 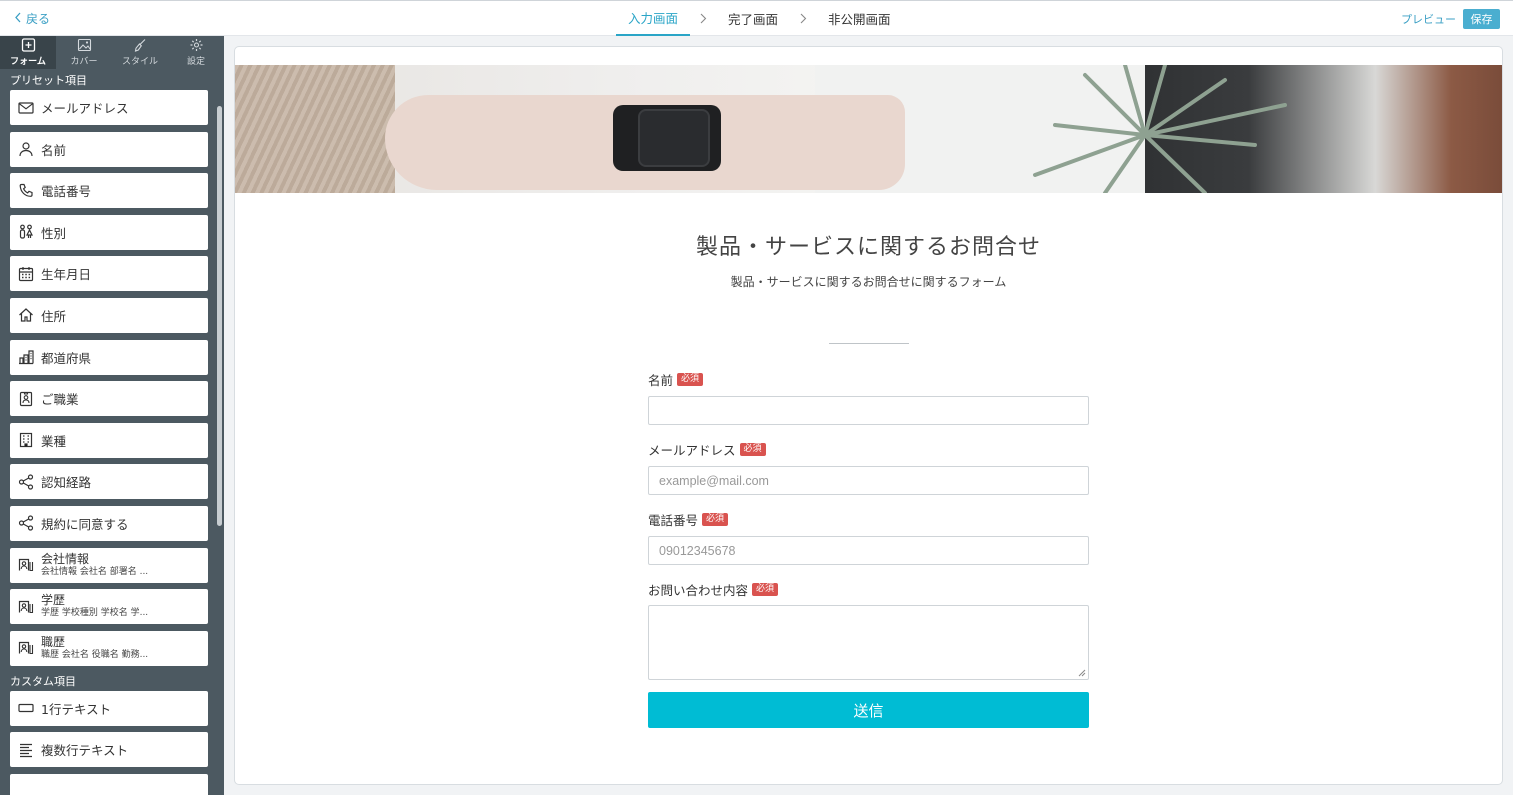 What do you see at coordinates (26, 108) in the screenshot?
I see `mail-icon` at bounding box center [26, 108].